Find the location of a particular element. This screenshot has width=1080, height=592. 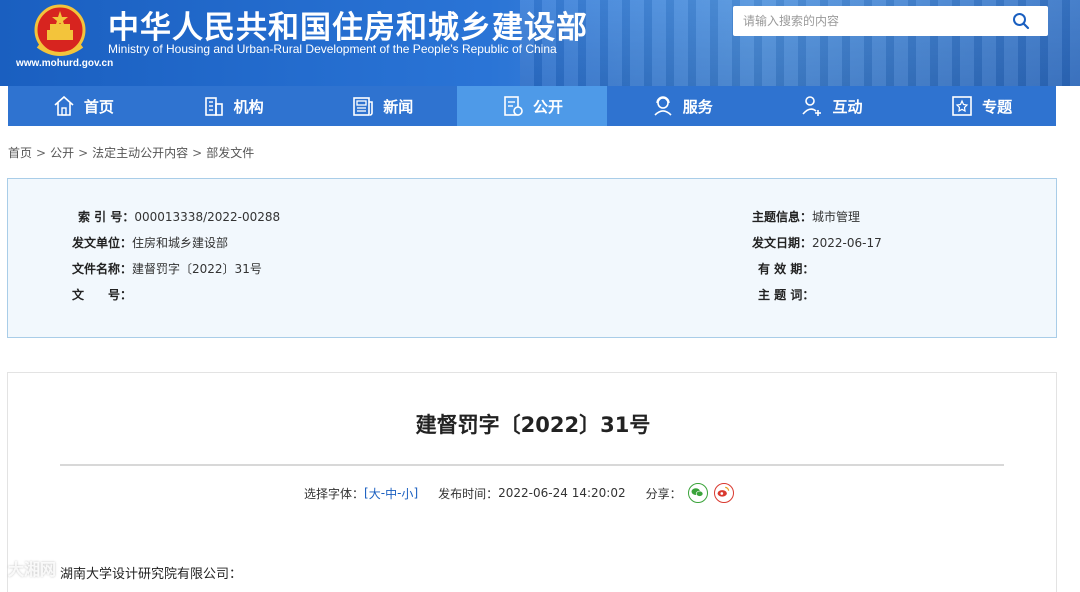

font-size-bracket-close: ] is located at coordinates (416, 493).